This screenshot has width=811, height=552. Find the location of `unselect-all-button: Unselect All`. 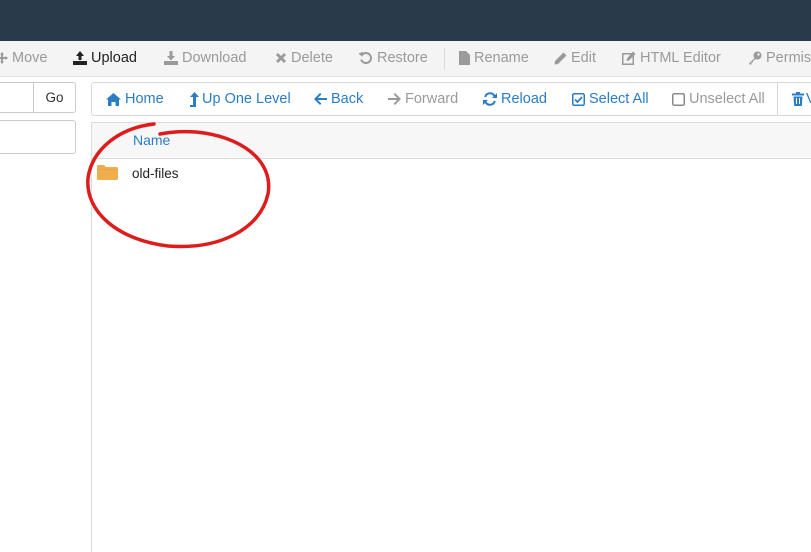

unselect-all-button: Unselect All is located at coordinates (718, 99).